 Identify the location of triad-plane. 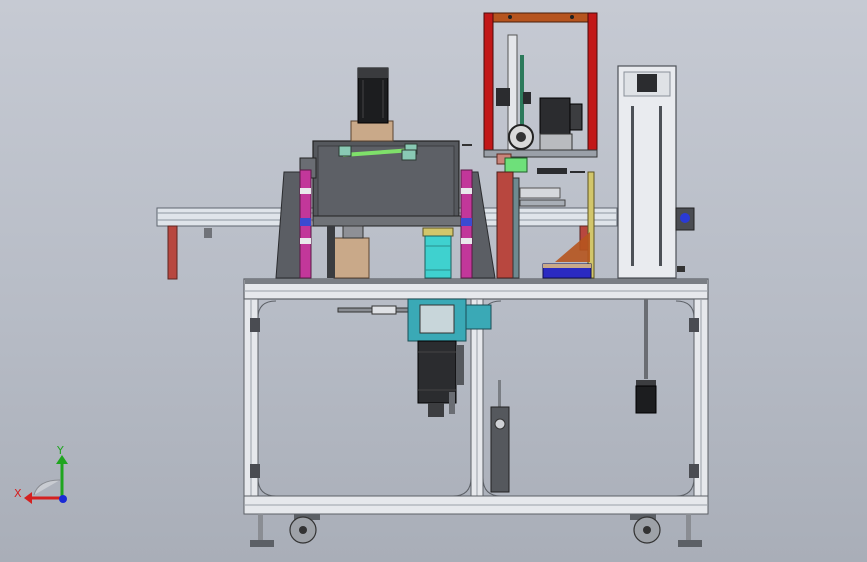
(47, 487).